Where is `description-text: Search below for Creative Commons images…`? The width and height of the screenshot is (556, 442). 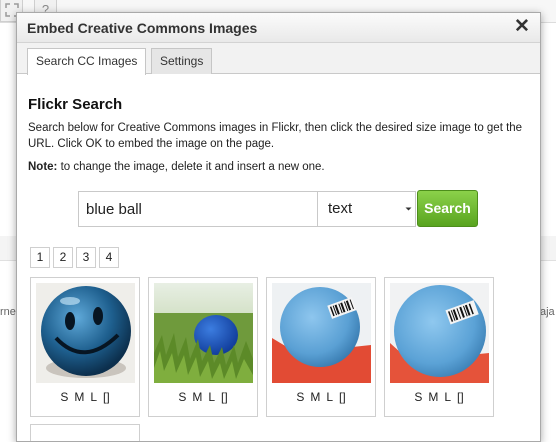 description-text: Search below for Creative Commons images… is located at coordinates (275, 136).